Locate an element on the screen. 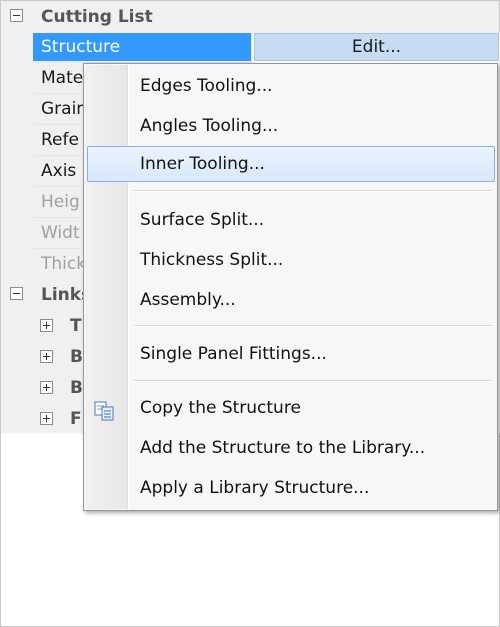 This screenshot has height=627, width=500. property-label: Widt is located at coordinates (60, 233).